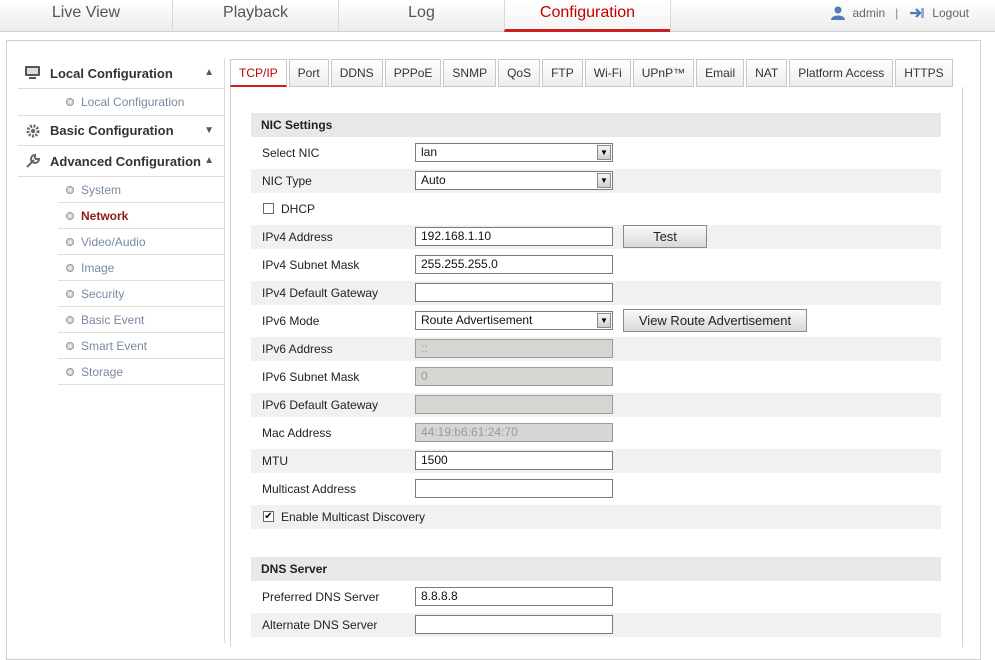 Image resolution: width=995 pixels, height=660 pixels. Describe the element at coordinates (514, 292) in the screenshot. I see `ipv4-gateway-input` at that location.